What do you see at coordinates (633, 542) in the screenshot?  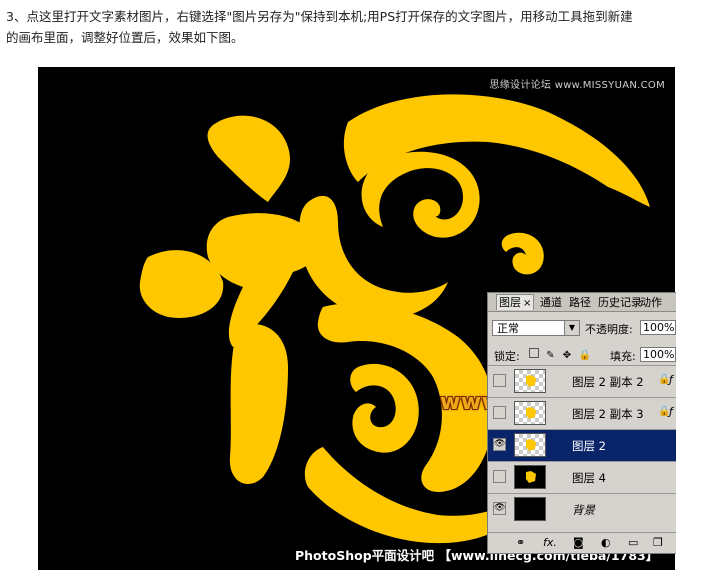 I see `folder-icon: ▭` at bounding box center [633, 542].